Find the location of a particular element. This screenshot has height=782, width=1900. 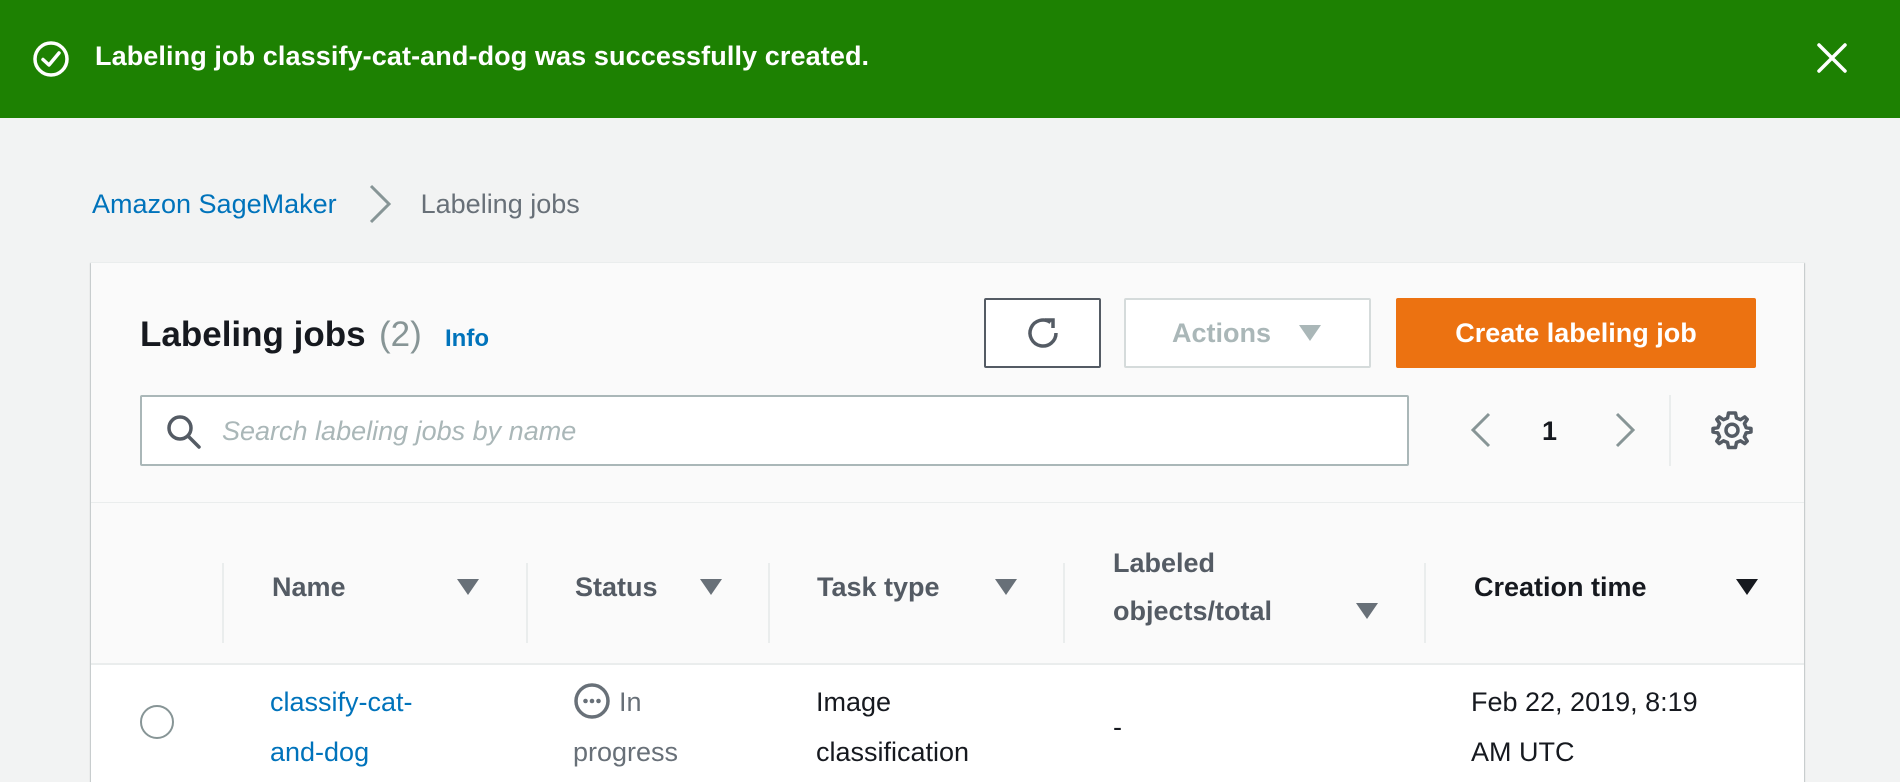

success-check-icon is located at coordinates (51, 59).